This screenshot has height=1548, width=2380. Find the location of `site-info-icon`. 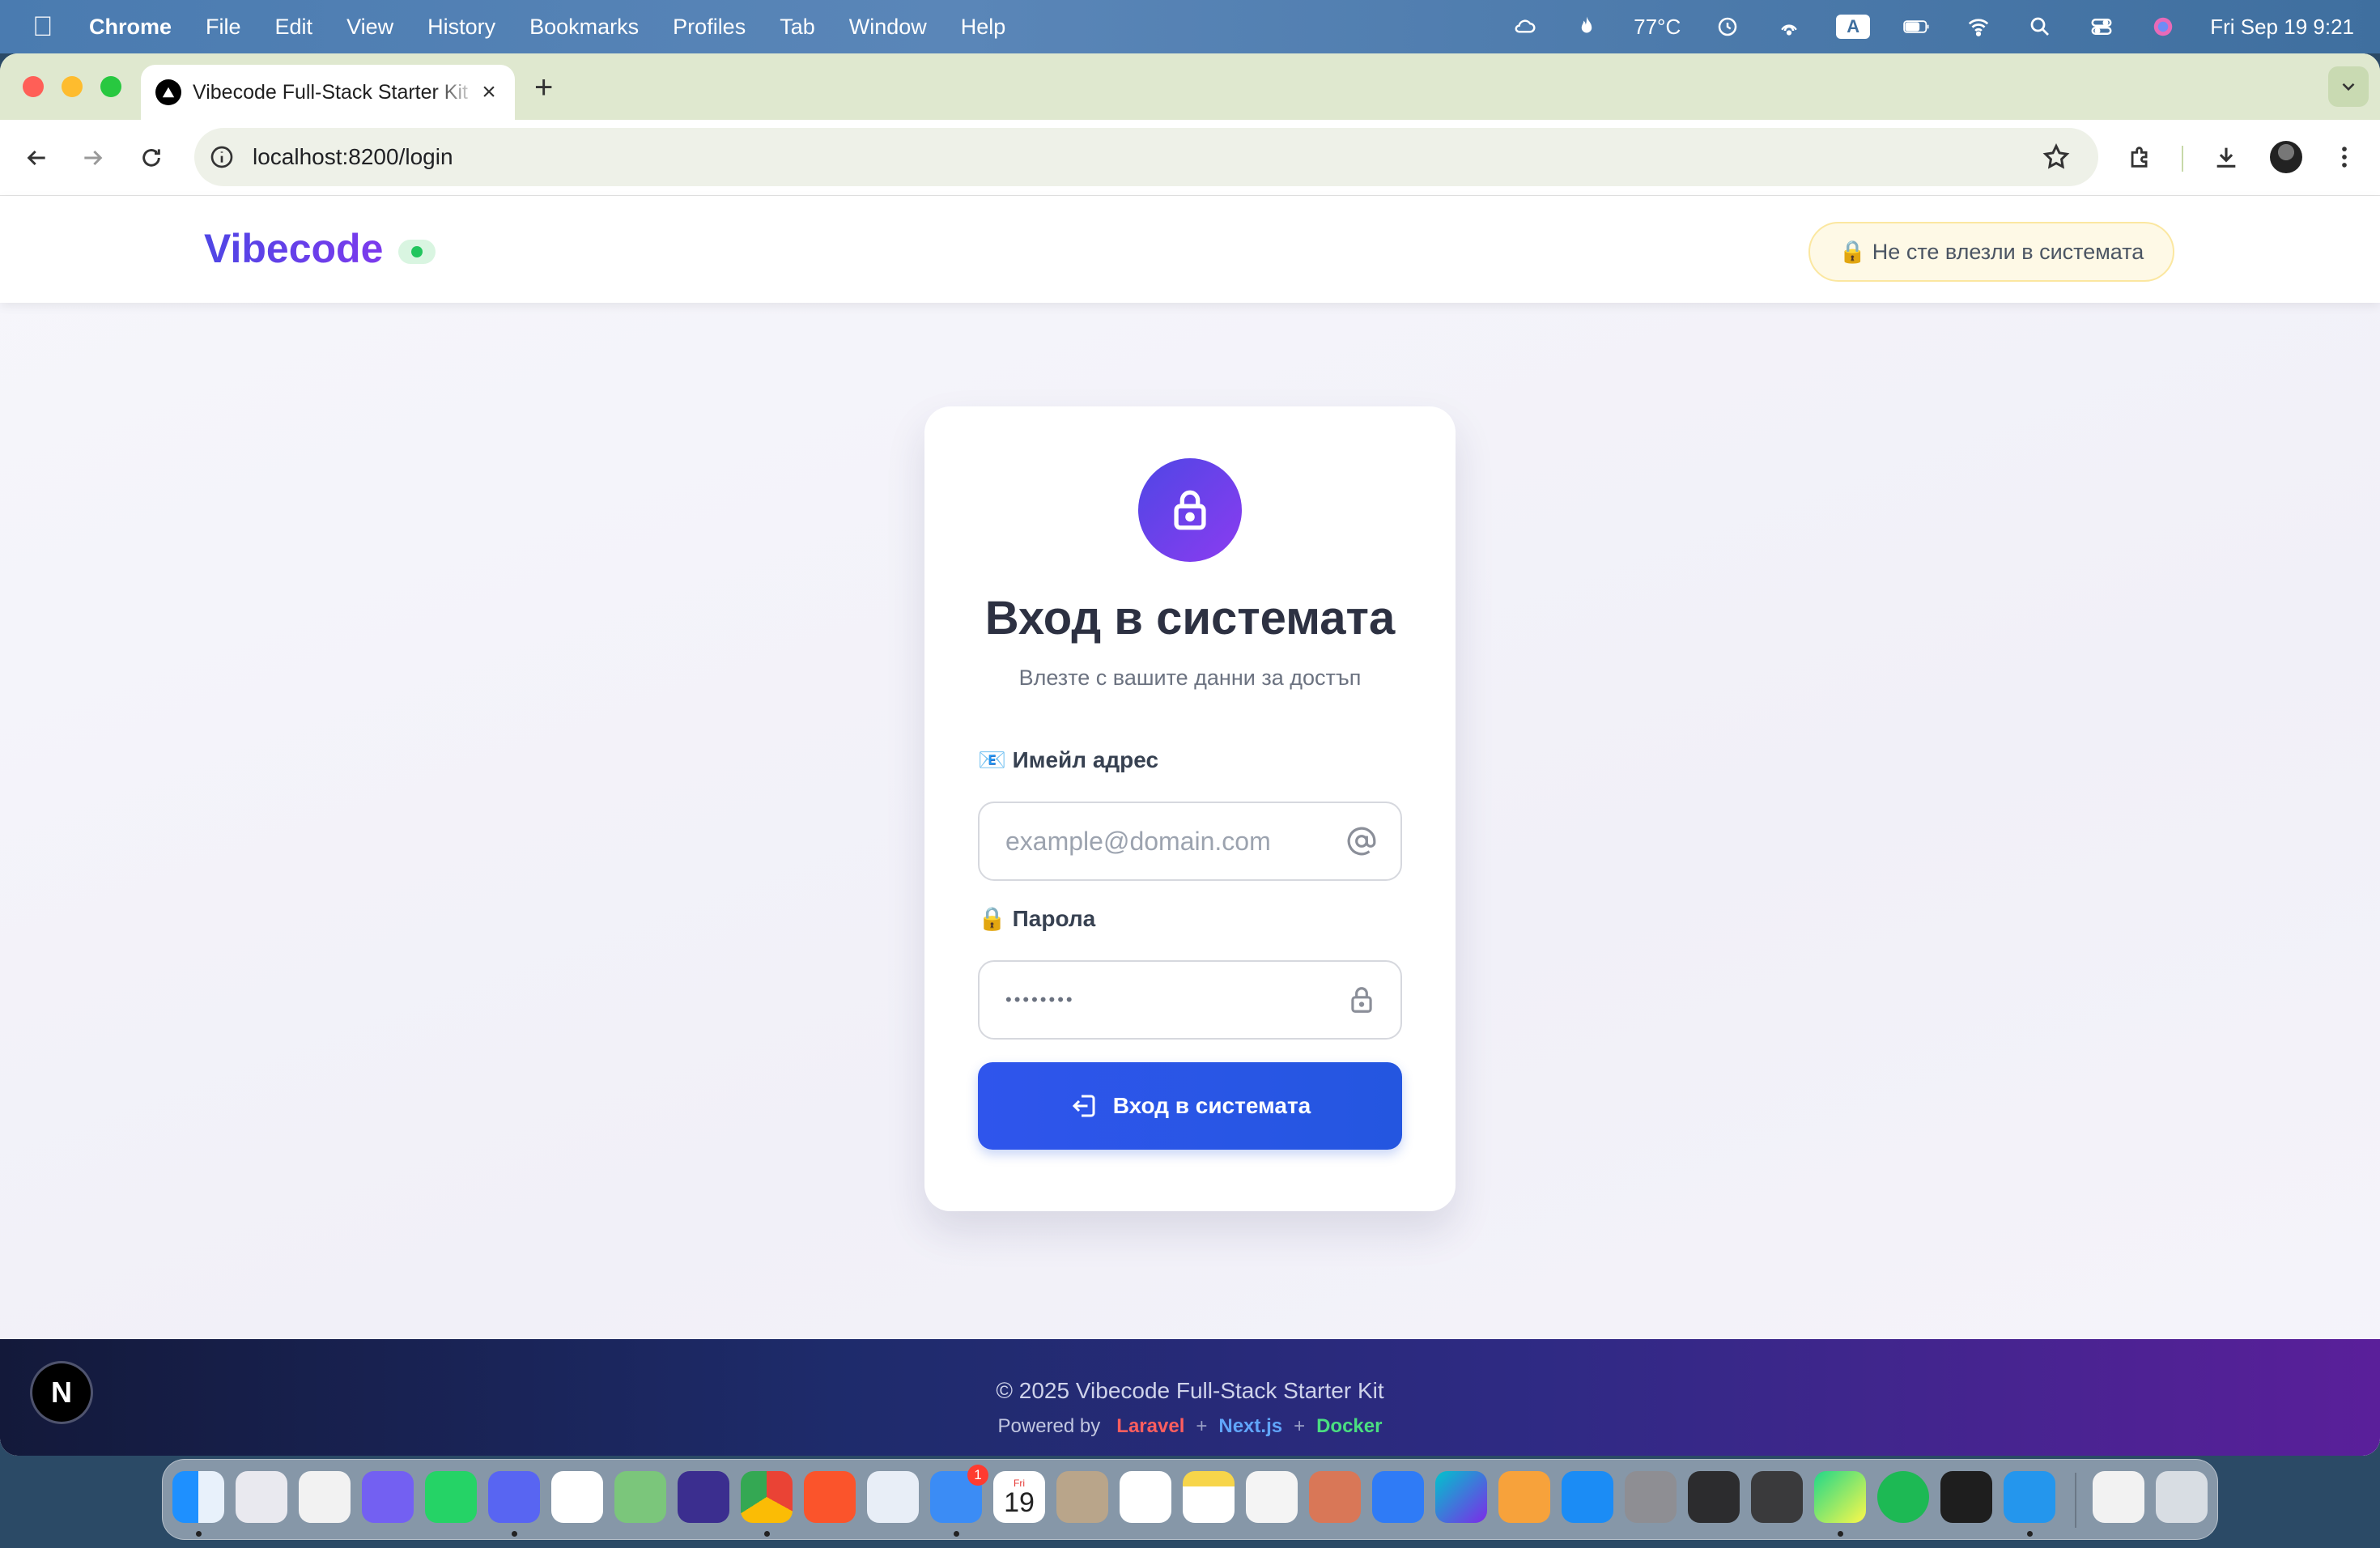

site-info-icon is located at coordinates (222, 157).